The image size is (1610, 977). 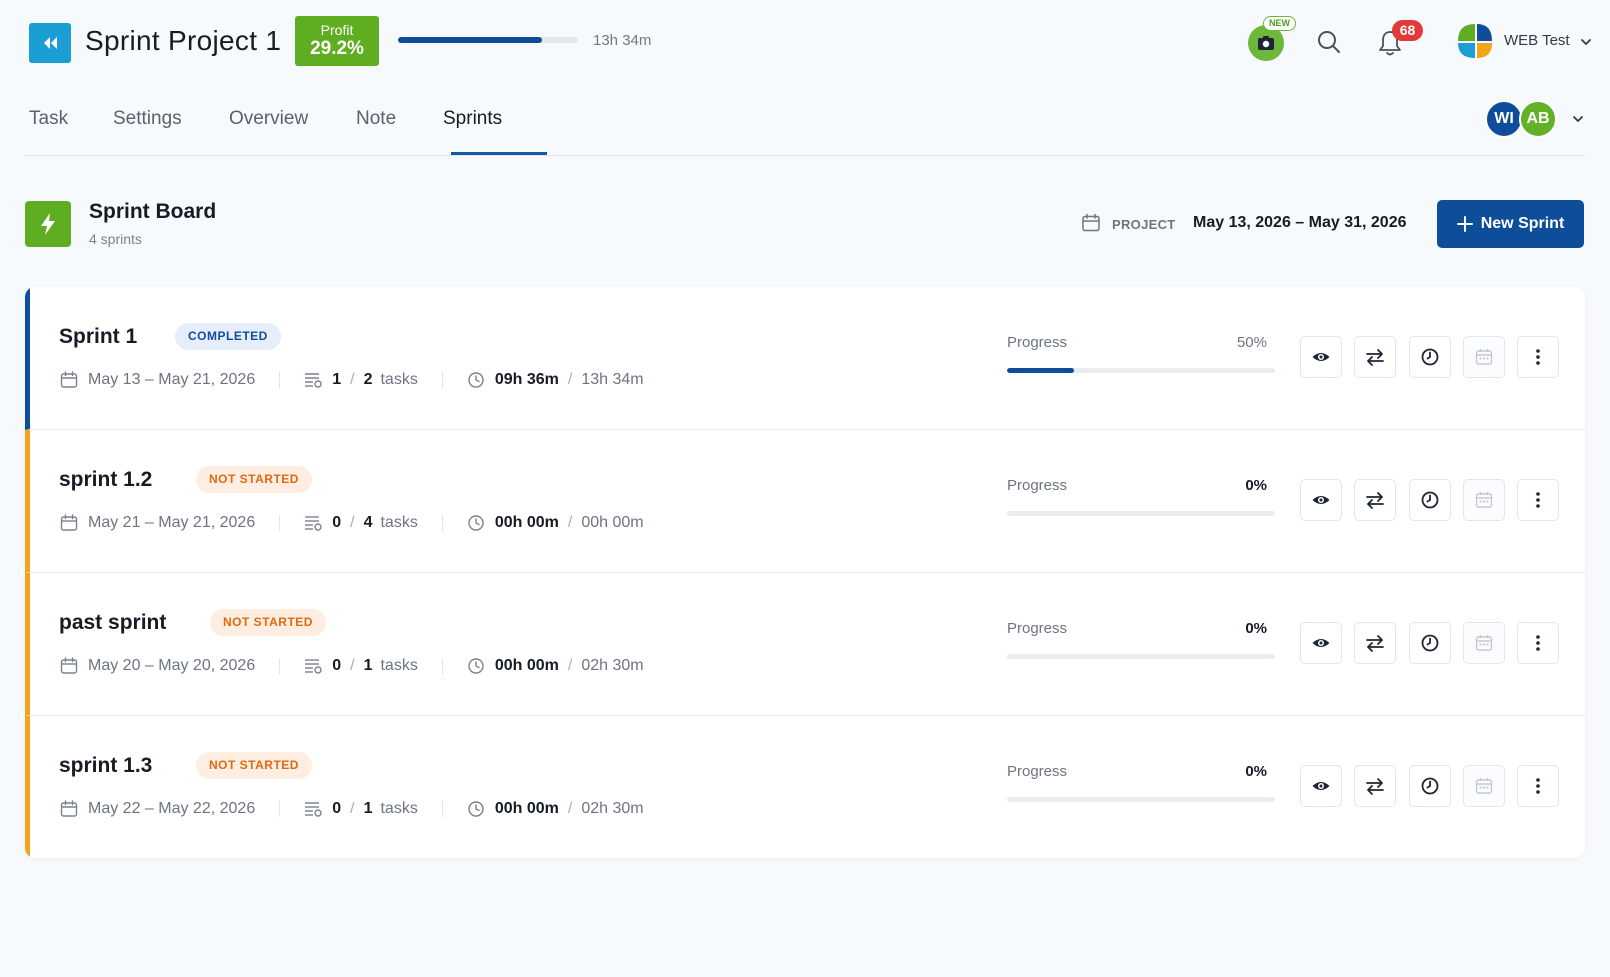 What do you see at coordinates (105, 480) in the screenshot?
I see `sprint-name: sprint 1.2` at bounding box center [105, 480].